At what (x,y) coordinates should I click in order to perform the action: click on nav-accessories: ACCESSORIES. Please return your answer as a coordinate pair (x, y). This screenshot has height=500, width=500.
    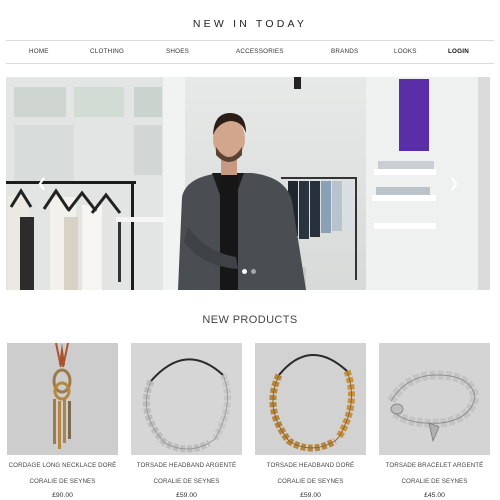
    Looking at the image, I should click on (260, 52).